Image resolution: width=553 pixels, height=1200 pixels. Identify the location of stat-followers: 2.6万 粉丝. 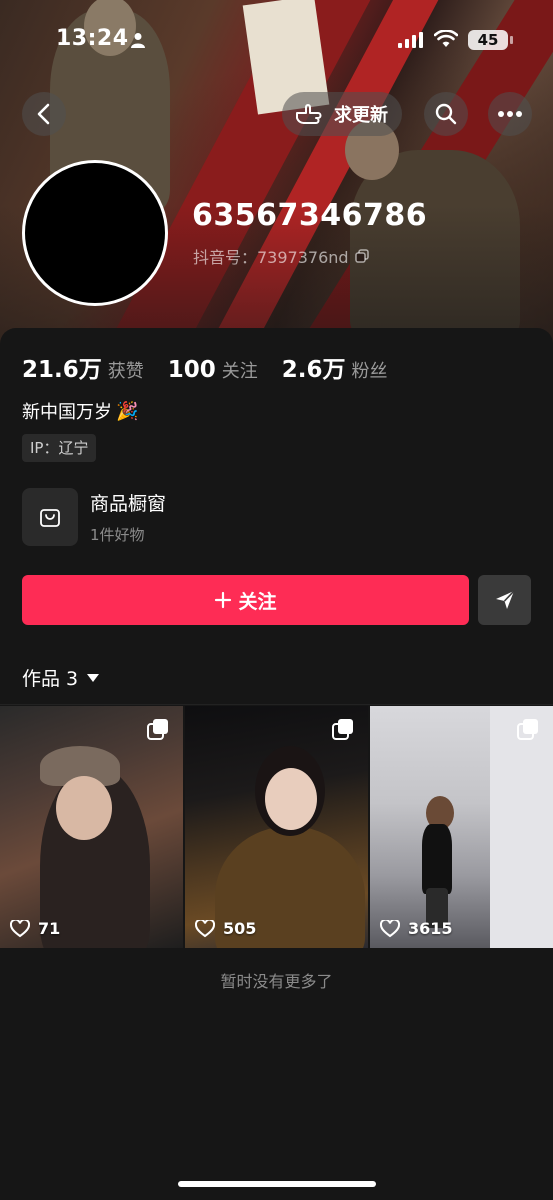
(335, 367).